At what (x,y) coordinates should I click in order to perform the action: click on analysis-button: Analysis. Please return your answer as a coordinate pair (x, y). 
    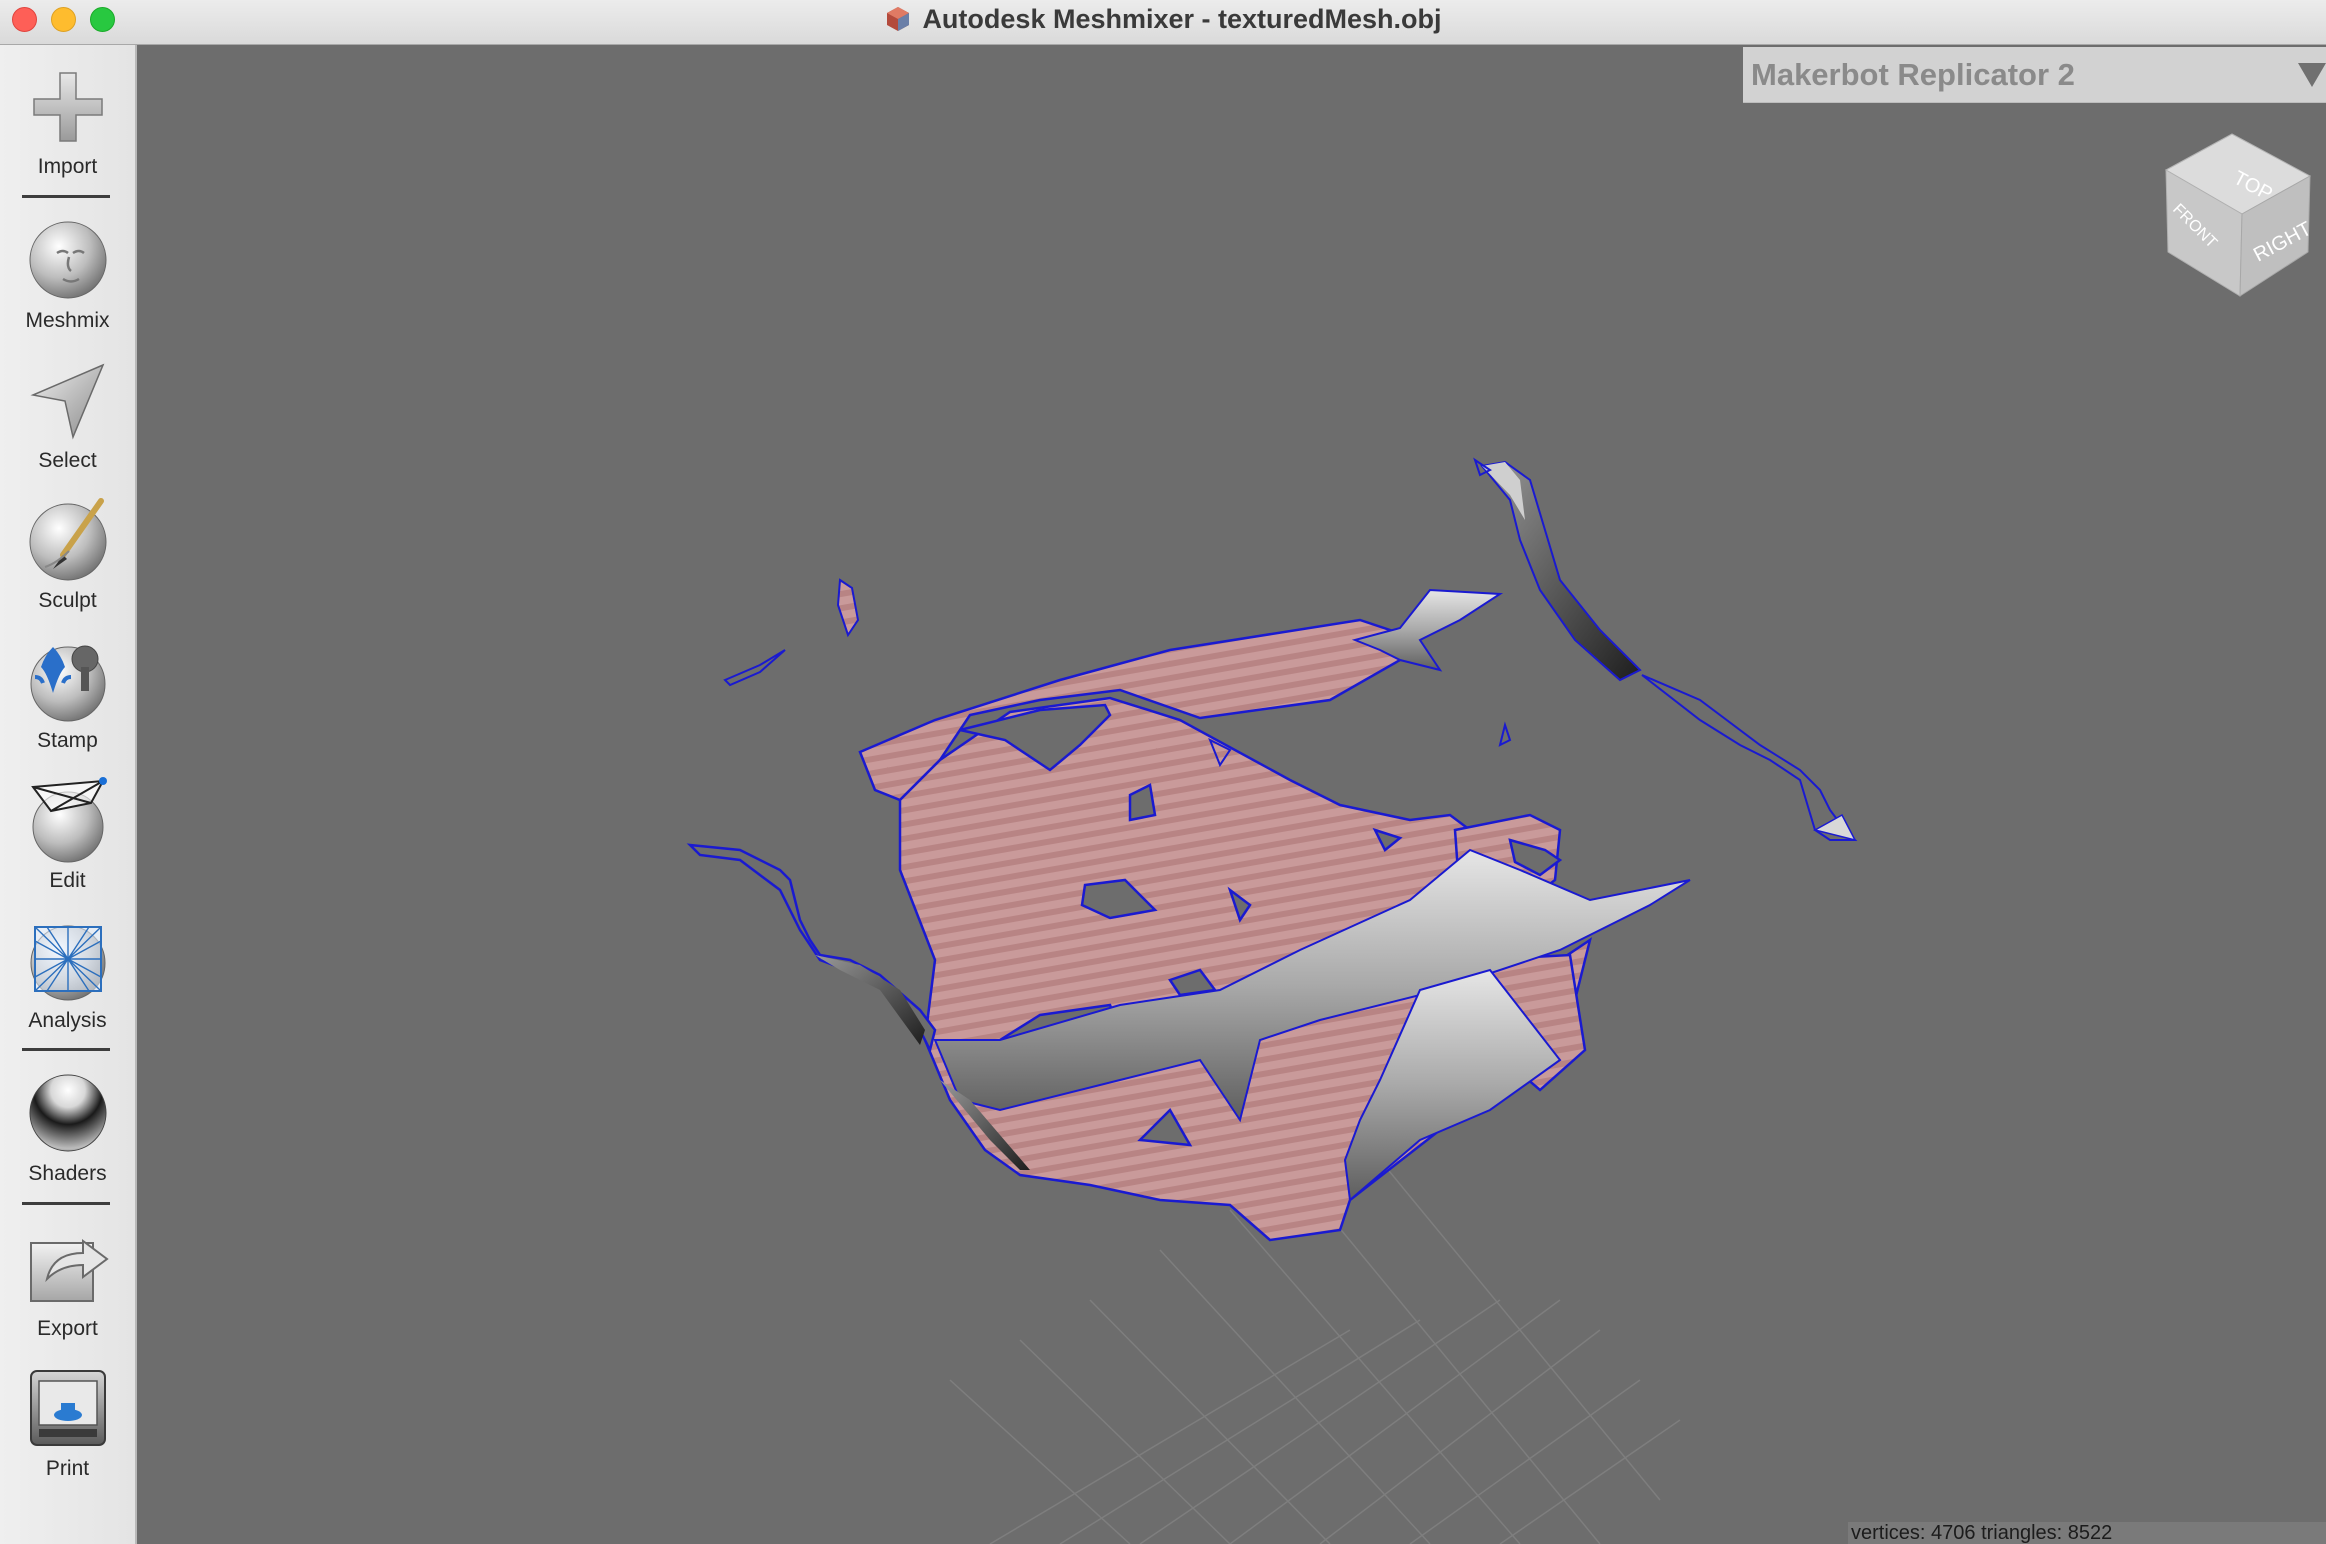
    Looking at the image, I should click on (67, 975).